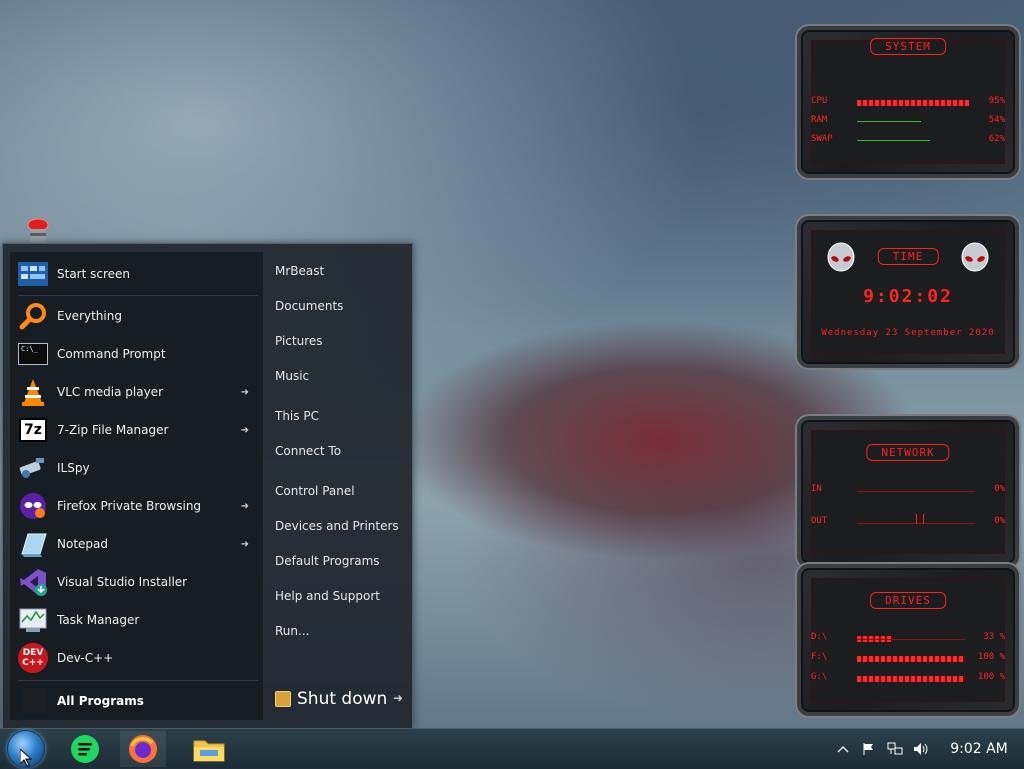 This screenshot has height=769, width=1024. Describe the element at coordinates (137, 468) in the screenshot. I see `app-ilspy: ILSpy` at that location.